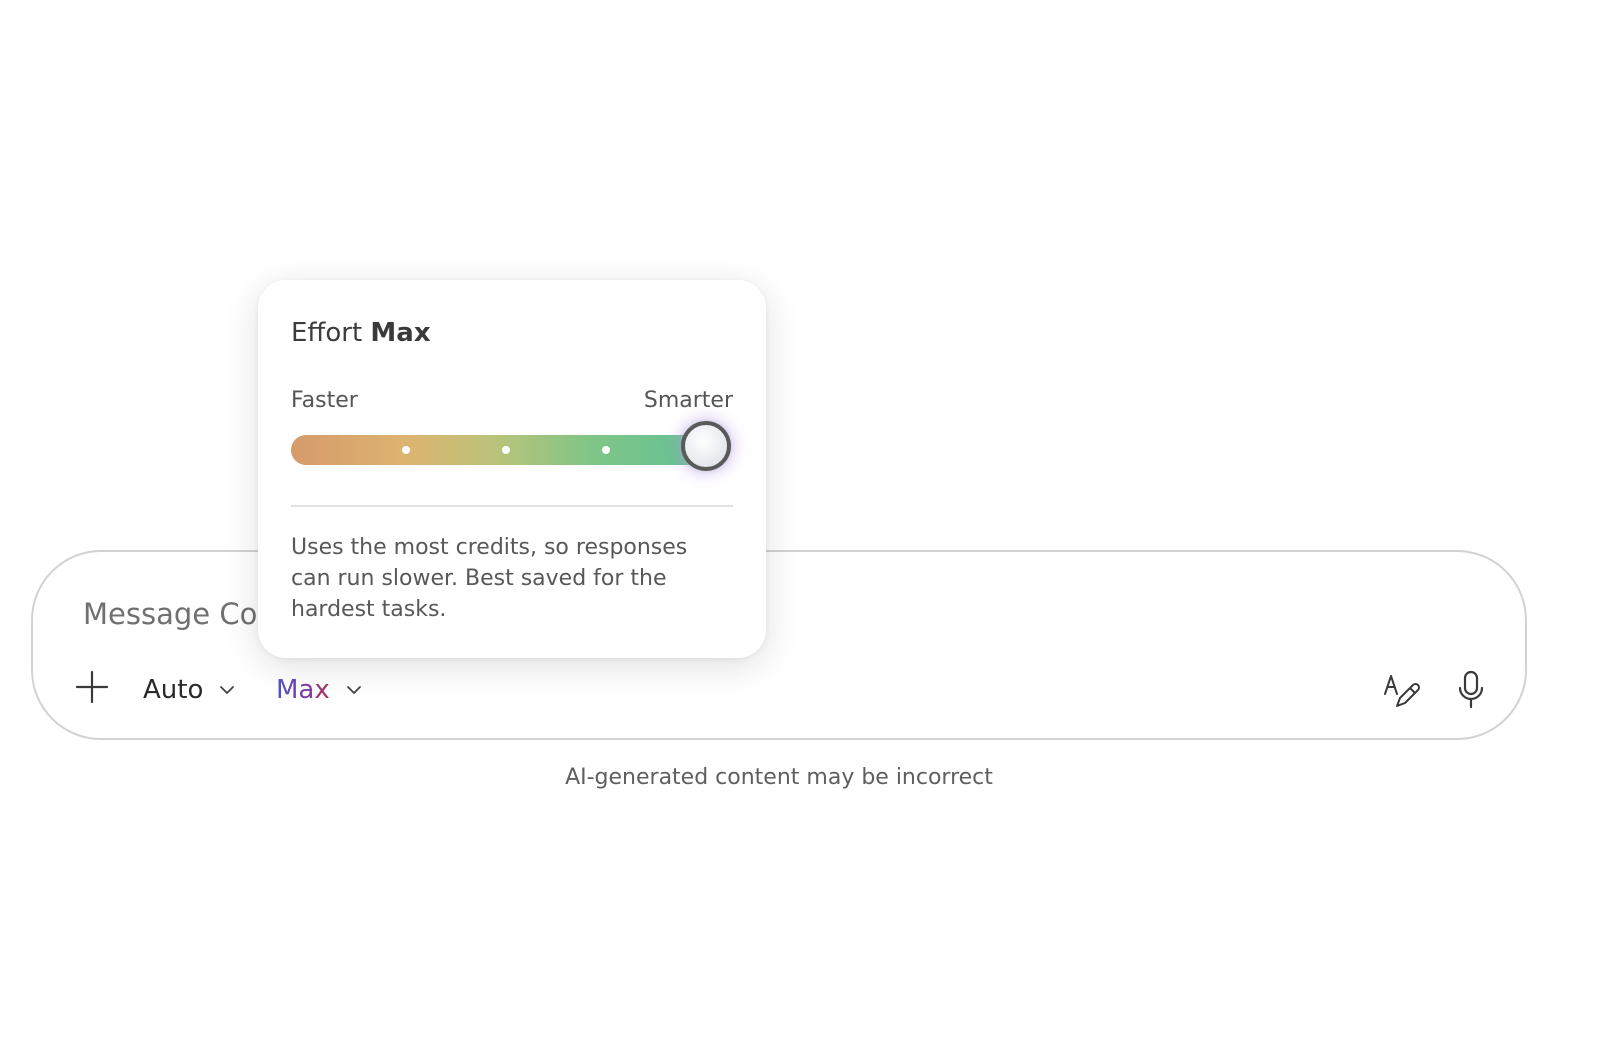  What do you see at coordinates (779, 777) in the screenshot?
I see `ai-disclaimer: AI-generated content may be incorrect` at bounding box center [779, 777].